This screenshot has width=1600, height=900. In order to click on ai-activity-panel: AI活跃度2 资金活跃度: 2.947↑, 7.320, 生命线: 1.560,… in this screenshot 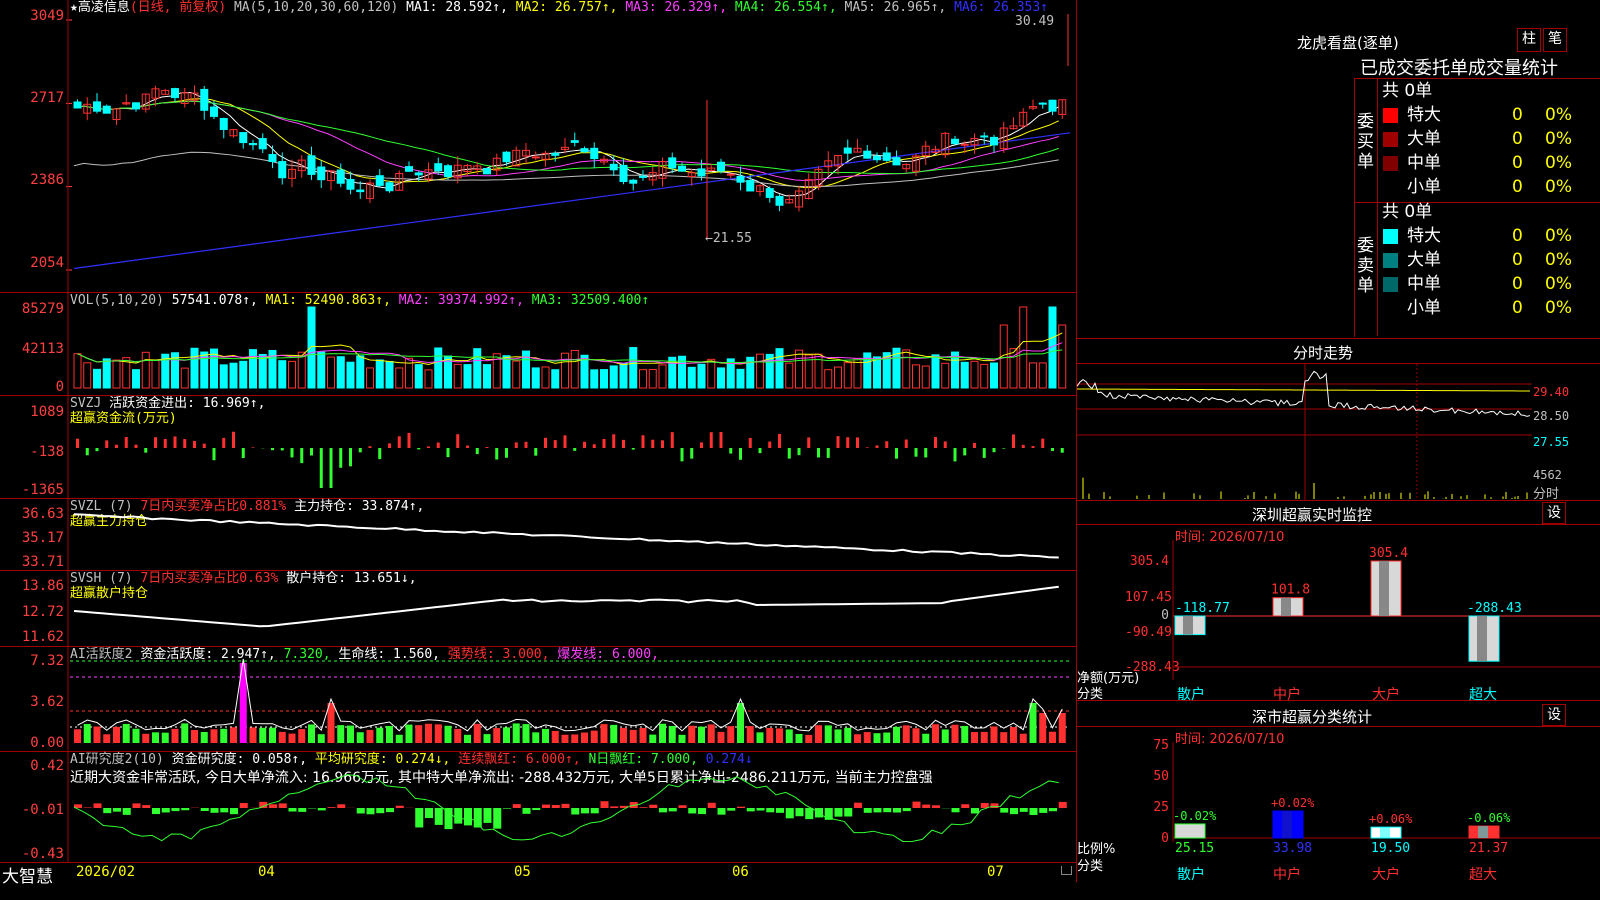, I will do `click(538, 699)`.